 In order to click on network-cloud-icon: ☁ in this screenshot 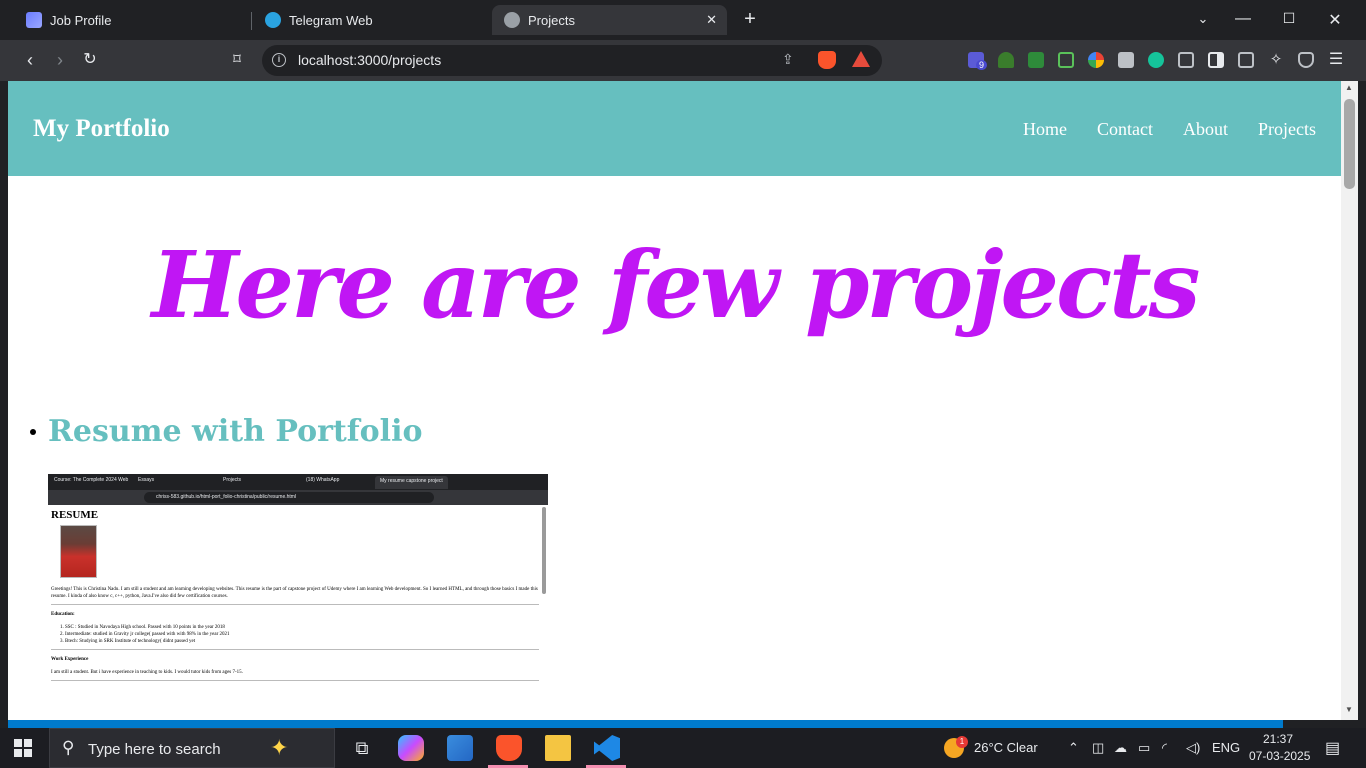, I will do `click(1120, 748)`.